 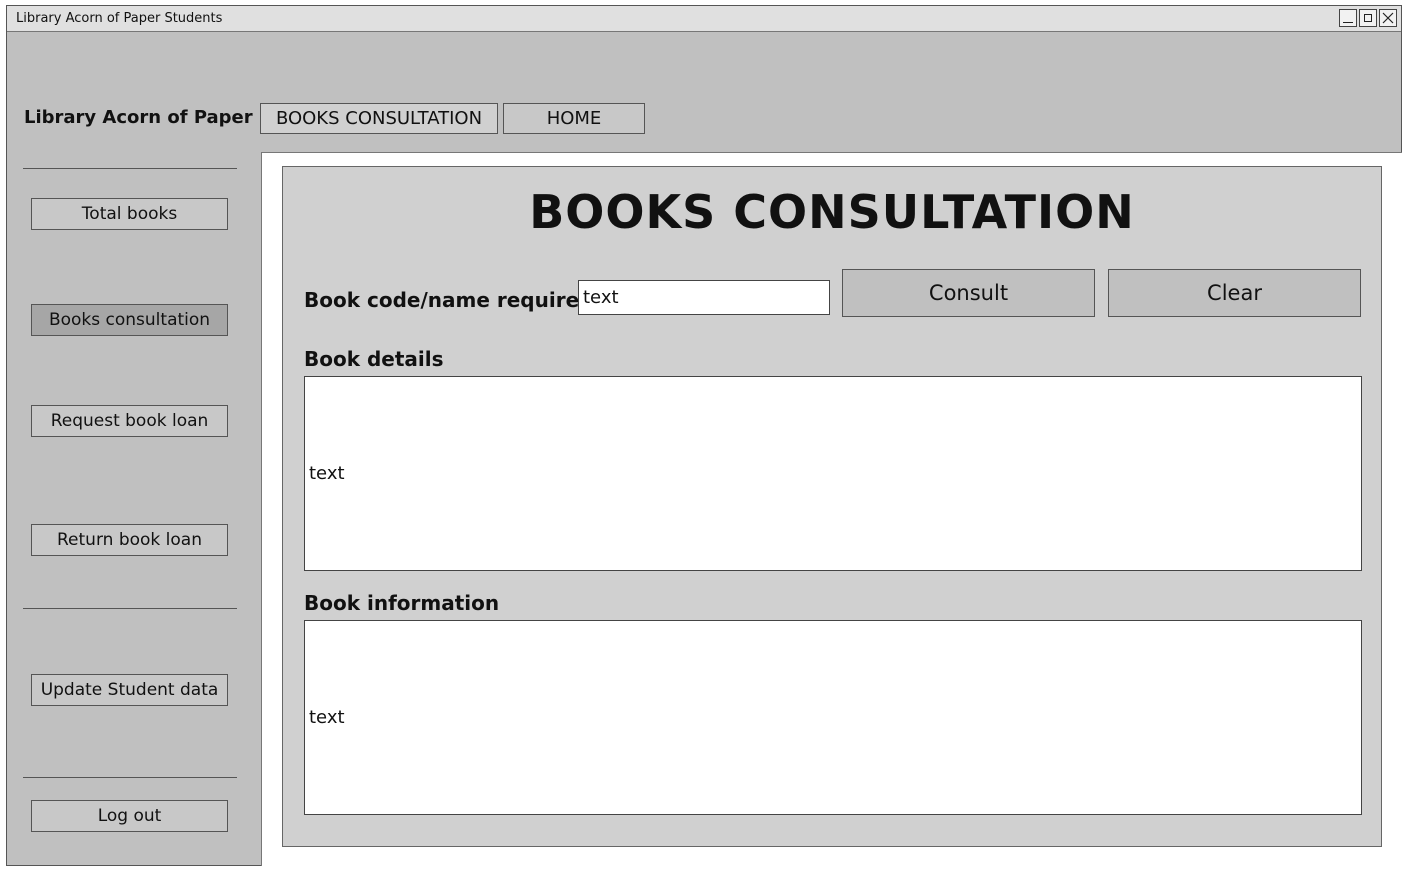 What do you see at coordinates (379, 118) in the screenshot?
I see `nav-books-consultation: BOOKS CONSULTATION` at bounding box center [379, 118].